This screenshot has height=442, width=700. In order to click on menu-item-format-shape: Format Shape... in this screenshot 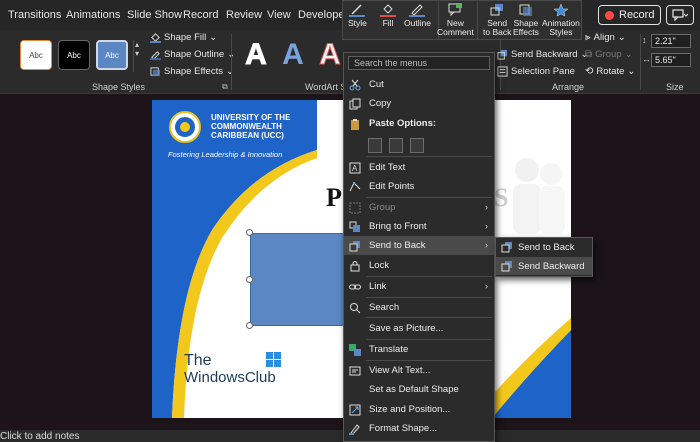, I will do `click(419, 428)`.